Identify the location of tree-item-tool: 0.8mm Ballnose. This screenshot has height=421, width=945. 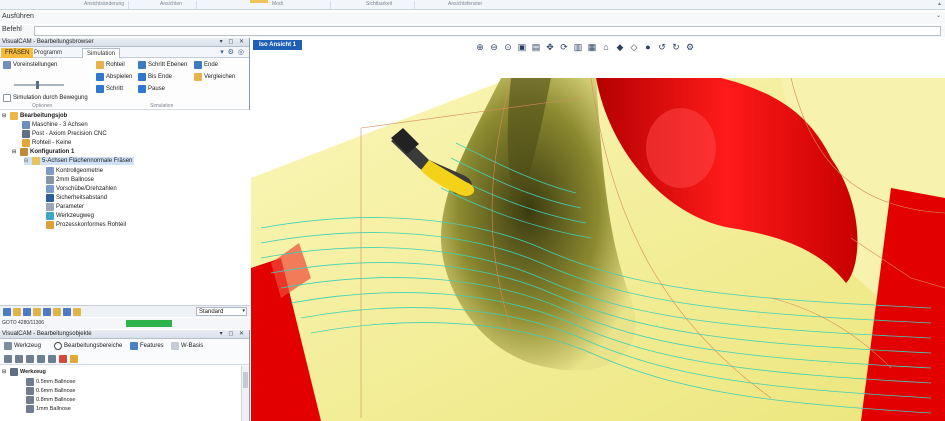
(50, 400).